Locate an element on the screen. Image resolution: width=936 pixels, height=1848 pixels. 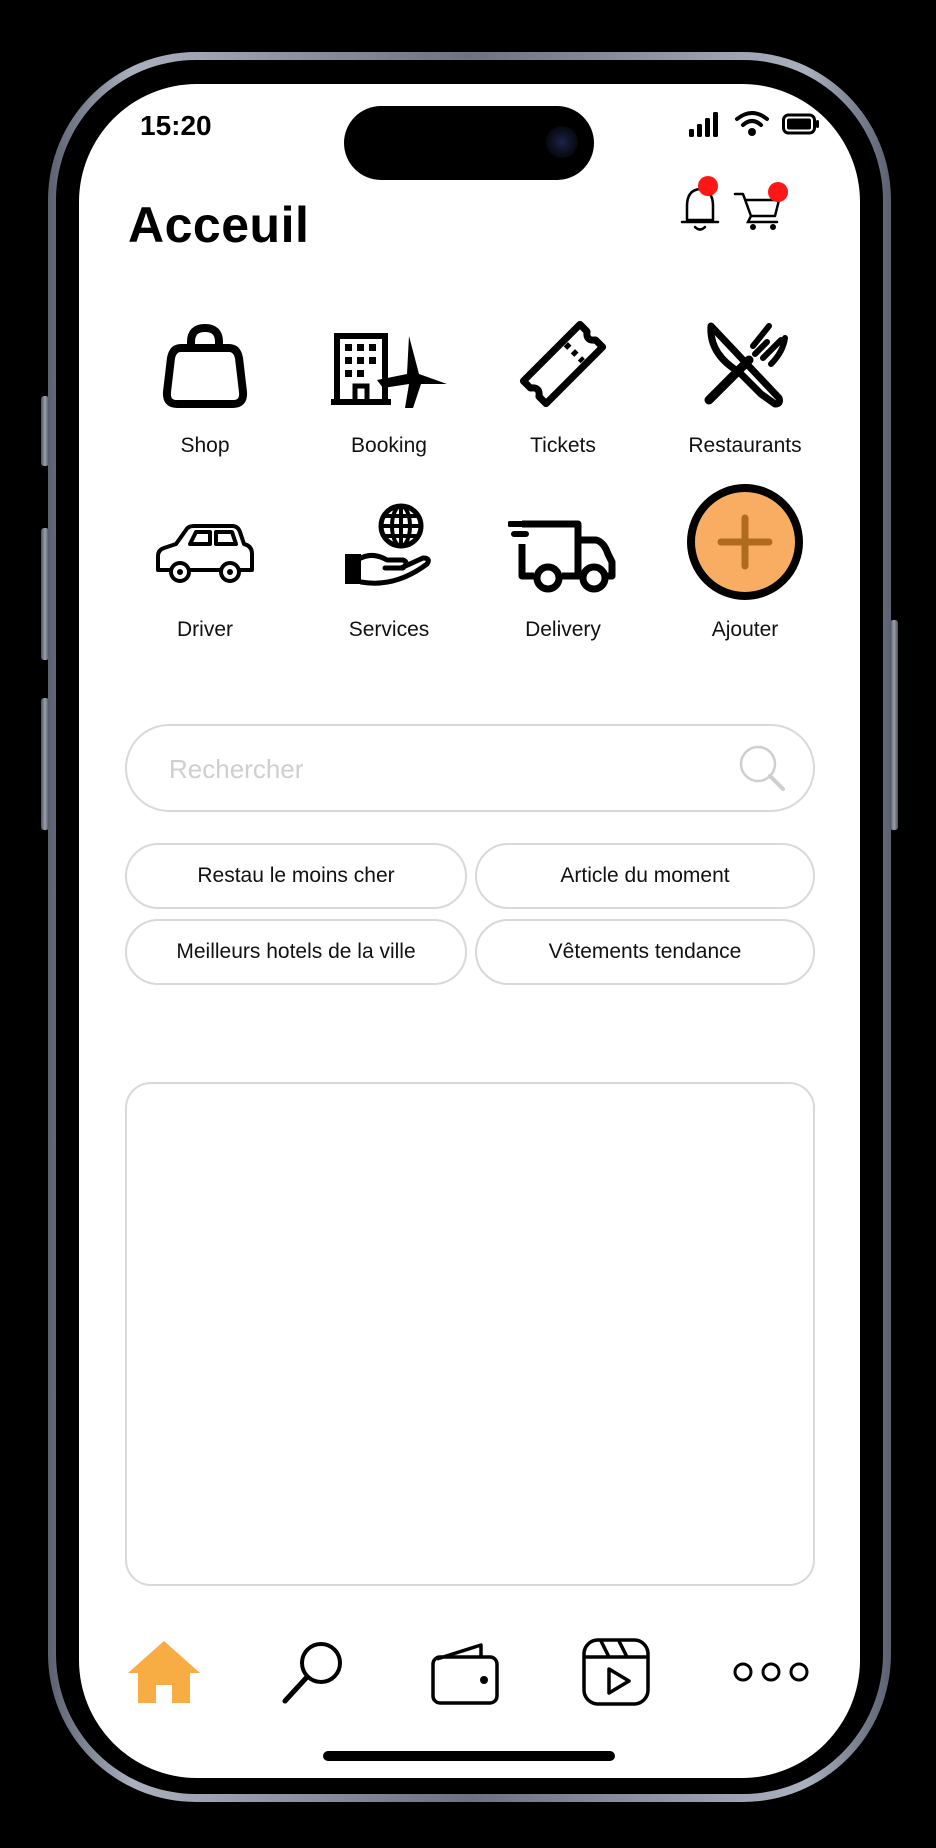
status-icons is located at coordinates (754, 124).